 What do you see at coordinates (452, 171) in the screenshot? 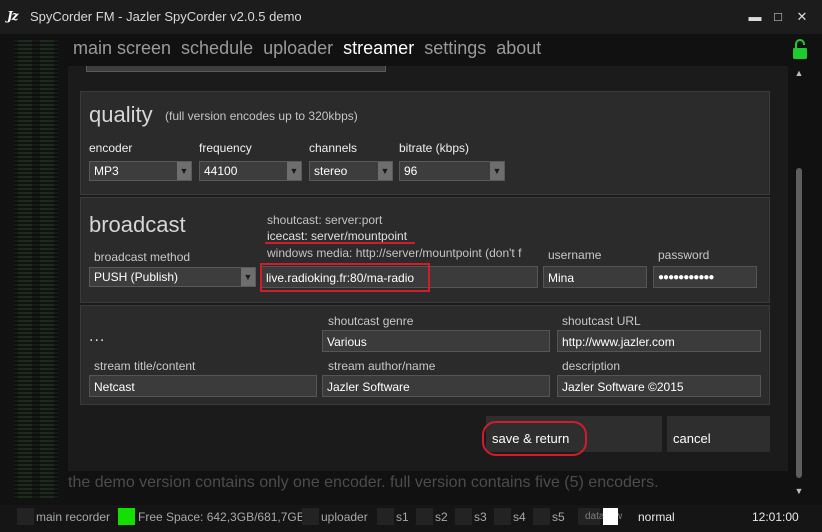
I see `bitrate-select: 96 ▼` at bounding box center [452, 171].